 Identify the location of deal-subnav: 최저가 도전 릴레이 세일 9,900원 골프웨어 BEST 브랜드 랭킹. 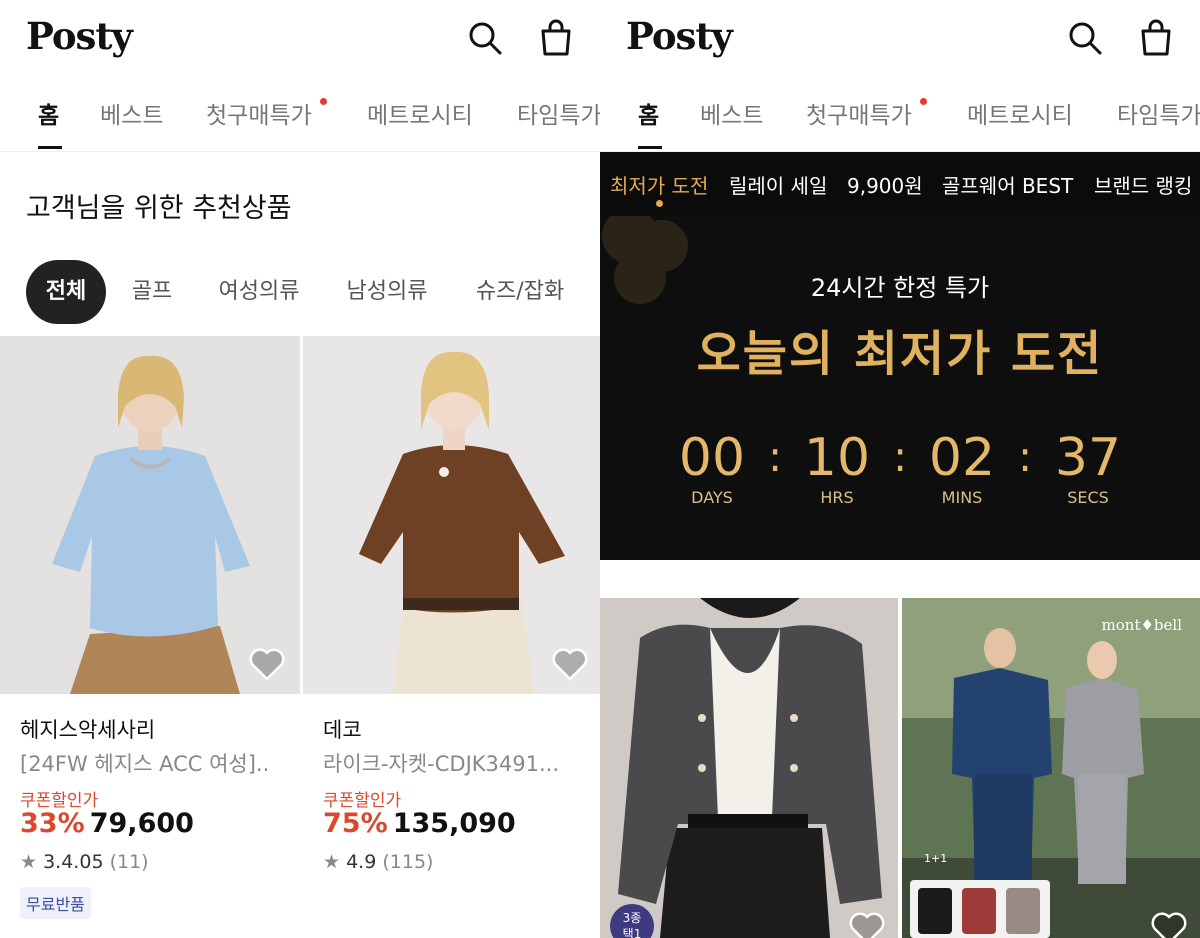
(900, 184).